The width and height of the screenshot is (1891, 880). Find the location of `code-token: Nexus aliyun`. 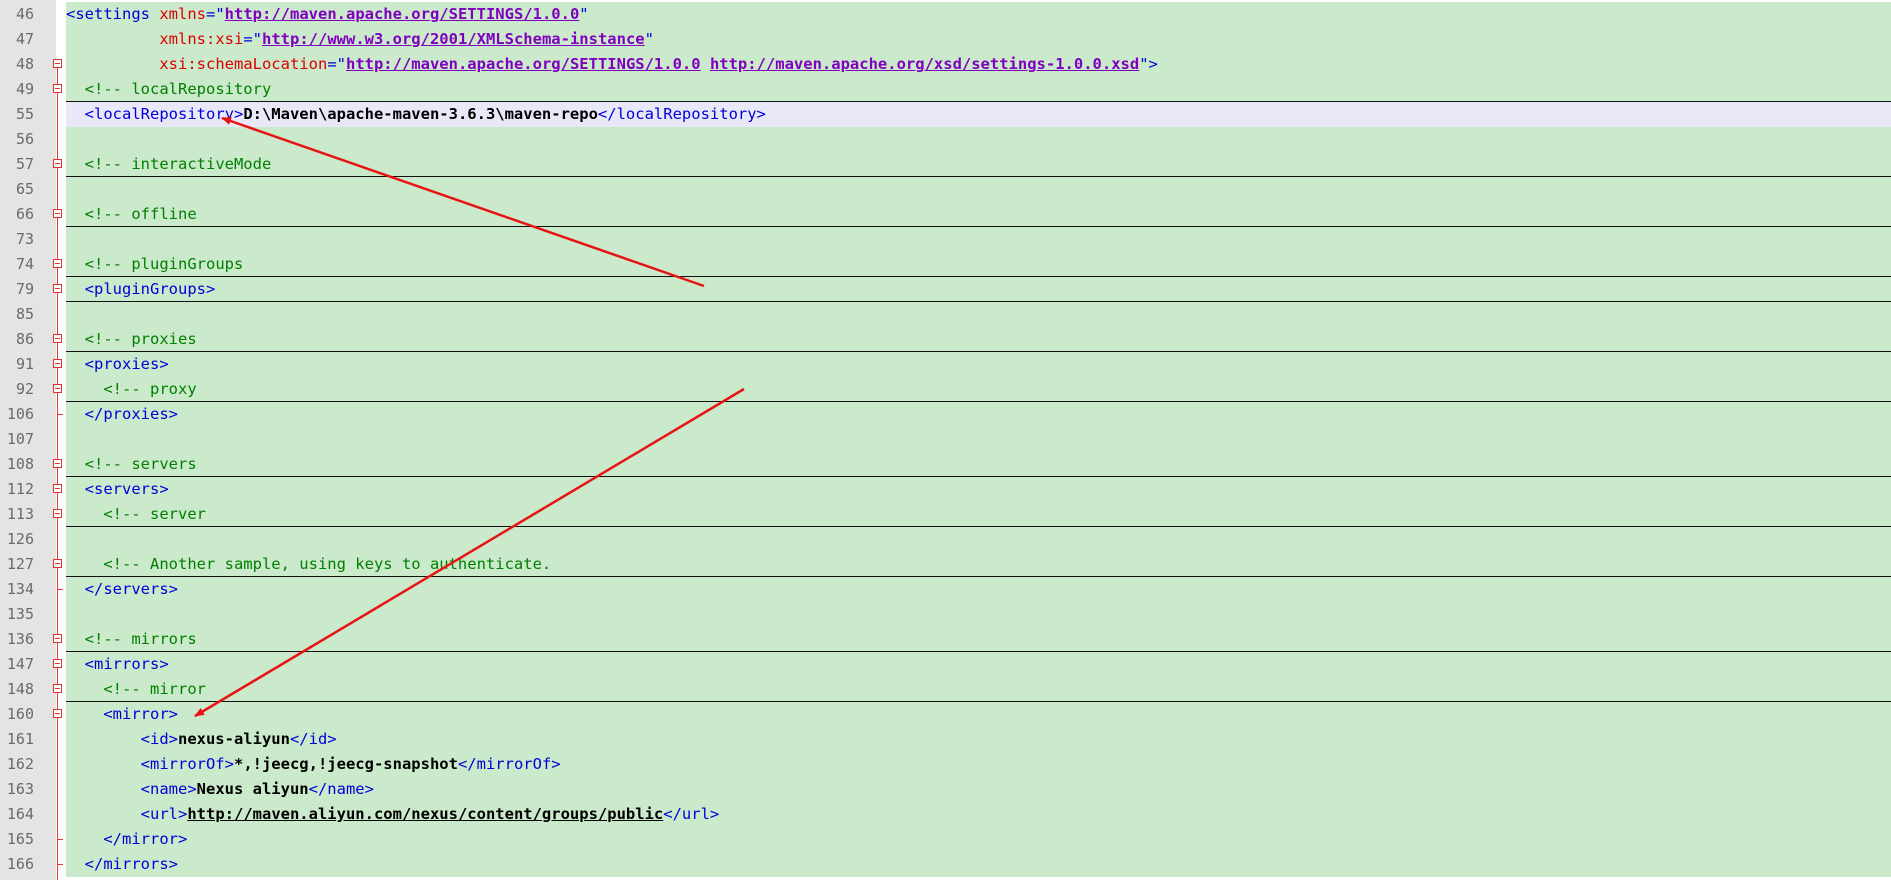

code-token: Nexus aliyun is located at coordinates (252, 789).